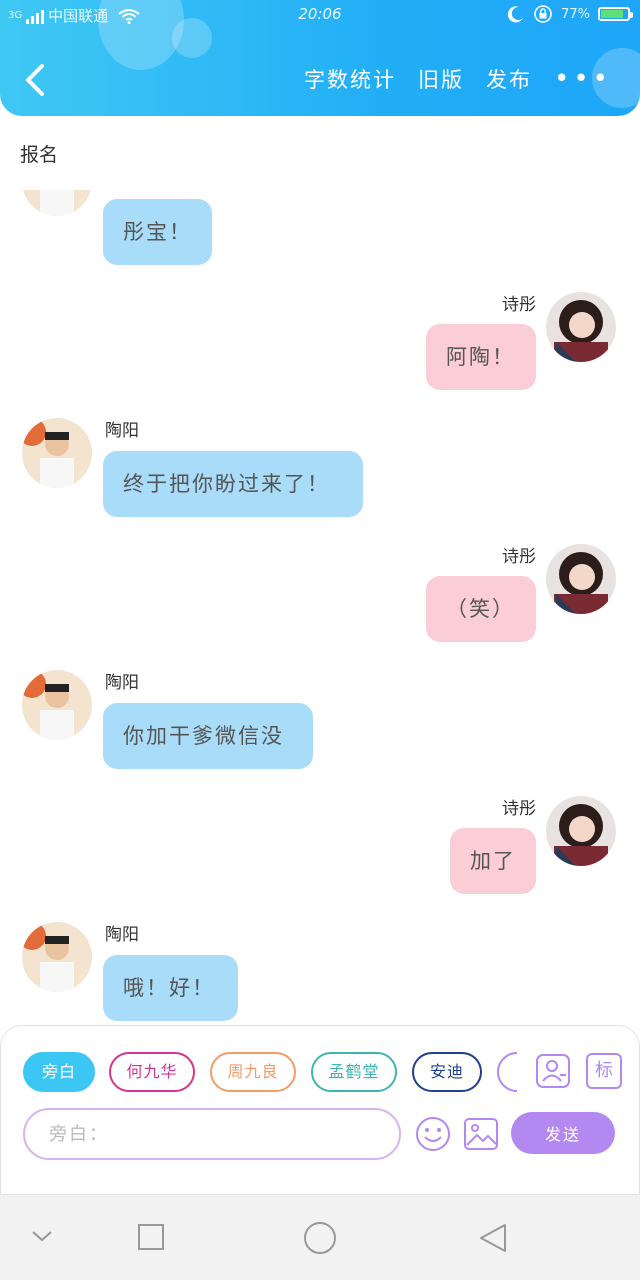 The image size is (640, 1280). I want to click on battery-percent: 77%, so click(575, 14).